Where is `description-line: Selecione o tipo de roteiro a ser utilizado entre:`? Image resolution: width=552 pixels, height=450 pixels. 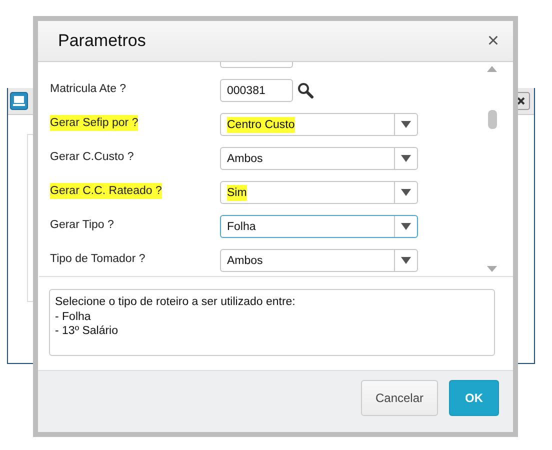 description-line: Selecione o tipo de roteiro a ser utilizado entre: is located at coordinates (175, 302).